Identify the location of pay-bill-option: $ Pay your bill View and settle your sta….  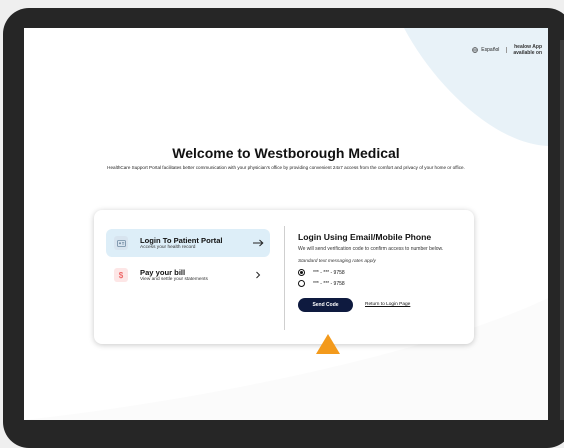
(188, 275).